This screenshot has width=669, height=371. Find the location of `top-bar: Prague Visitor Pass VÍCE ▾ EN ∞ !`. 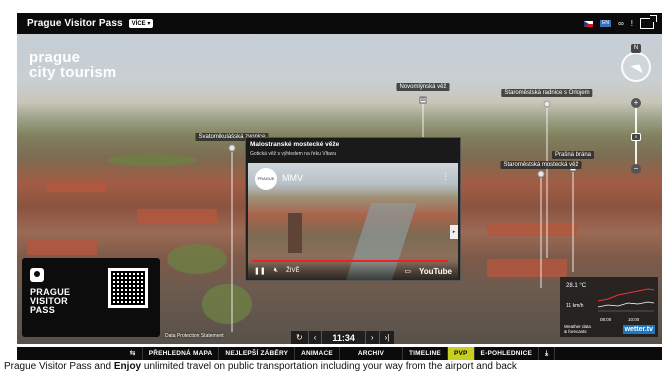

top-bar: Prague Visitor Pass VÍCE ▾ EN ∞ ! is located at coordinates (339, 23).